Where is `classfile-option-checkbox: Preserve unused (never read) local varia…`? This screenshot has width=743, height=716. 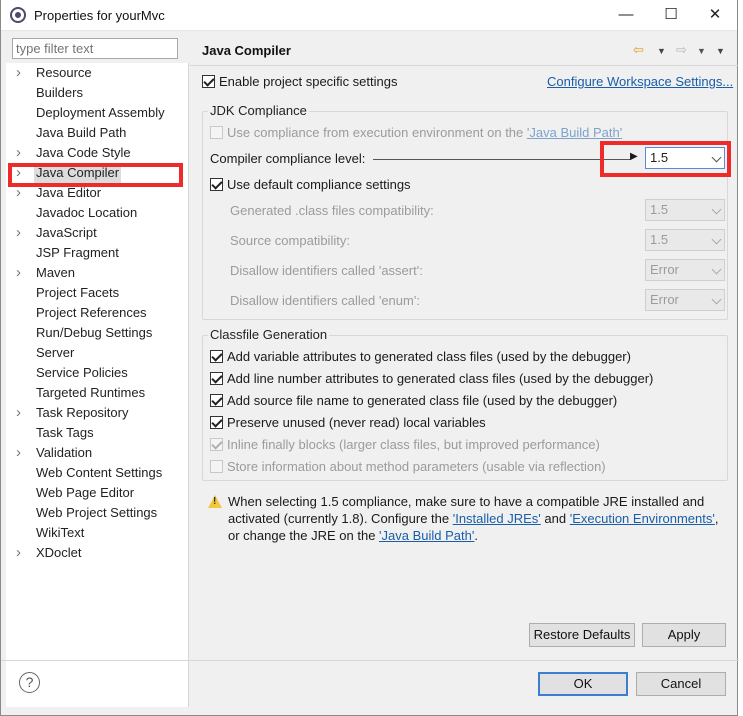
classfile-option-checkbox: Preserve unused (never read) local varia… is located at coordinates (348, 422).